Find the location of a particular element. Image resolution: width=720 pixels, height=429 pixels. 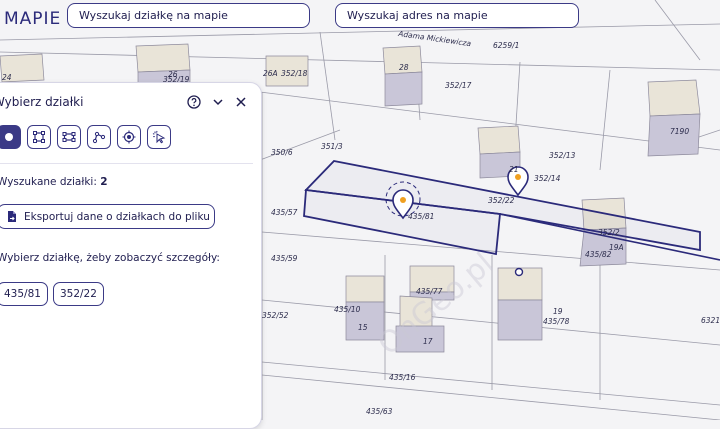

parcel-number: 435/57 is located at coordinates (284, 212).